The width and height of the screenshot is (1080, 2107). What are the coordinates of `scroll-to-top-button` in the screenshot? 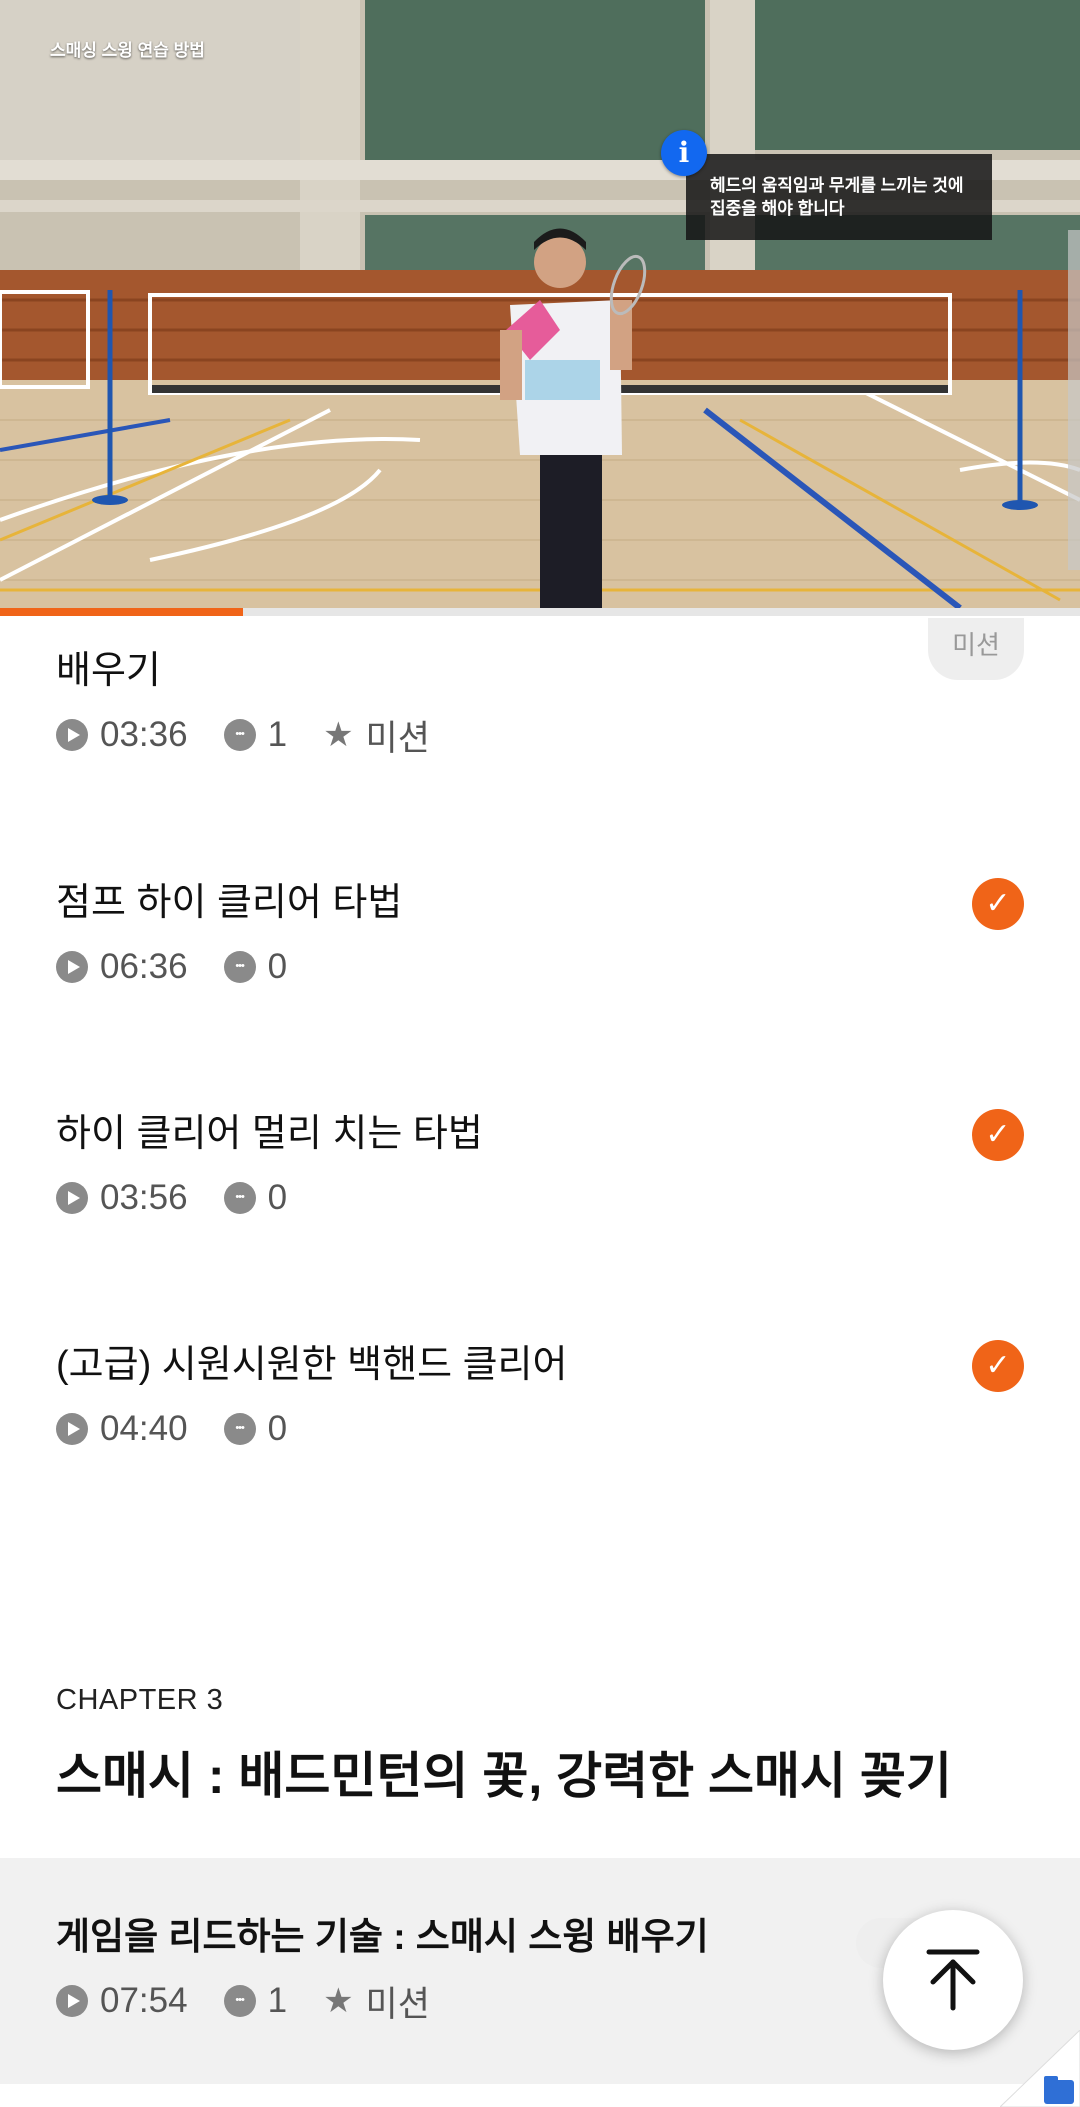 It's located at (953, 1980).